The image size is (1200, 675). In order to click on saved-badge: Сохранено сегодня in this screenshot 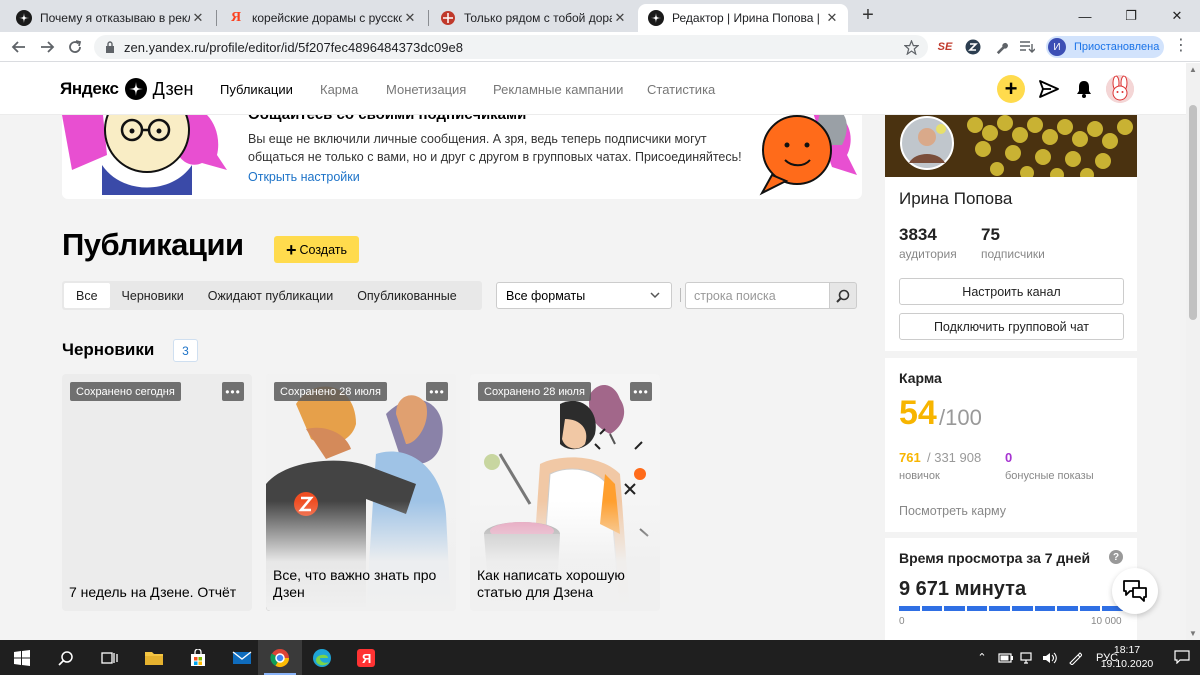, I will do `click(125, 391)`.